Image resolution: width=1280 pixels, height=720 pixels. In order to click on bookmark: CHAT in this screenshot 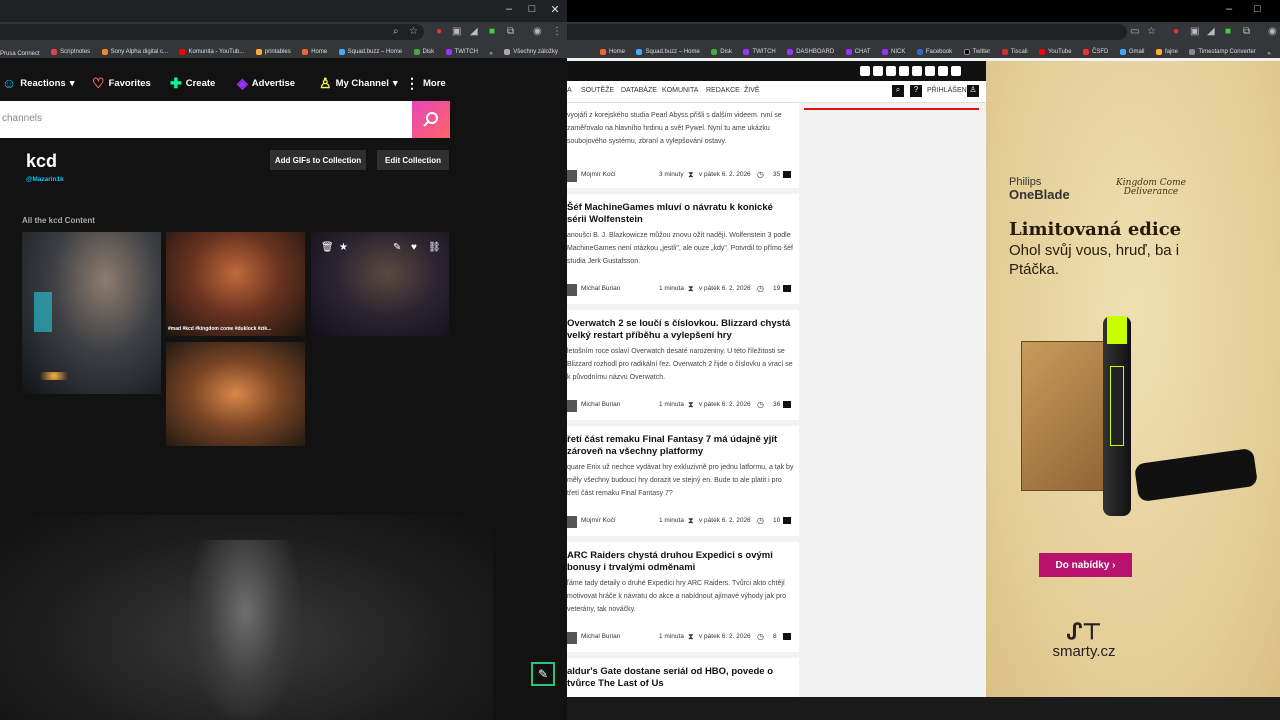, I will do `click(858, 51)`.